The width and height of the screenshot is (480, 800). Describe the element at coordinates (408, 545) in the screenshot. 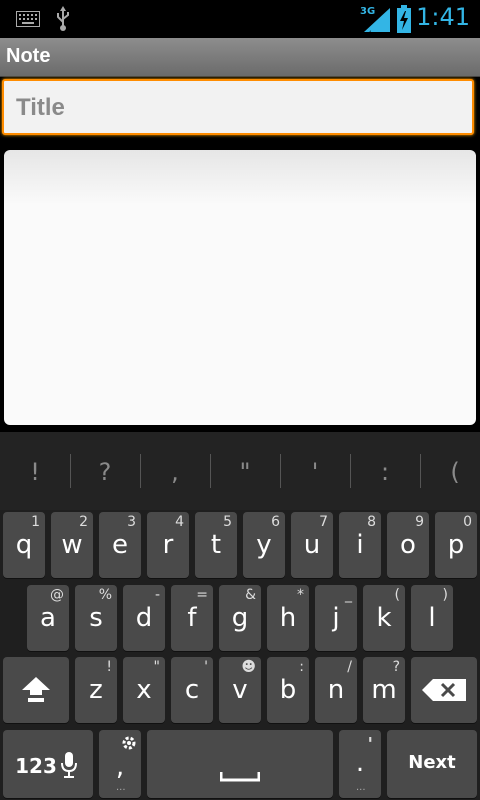

I see `key-o: 9o` at that location.